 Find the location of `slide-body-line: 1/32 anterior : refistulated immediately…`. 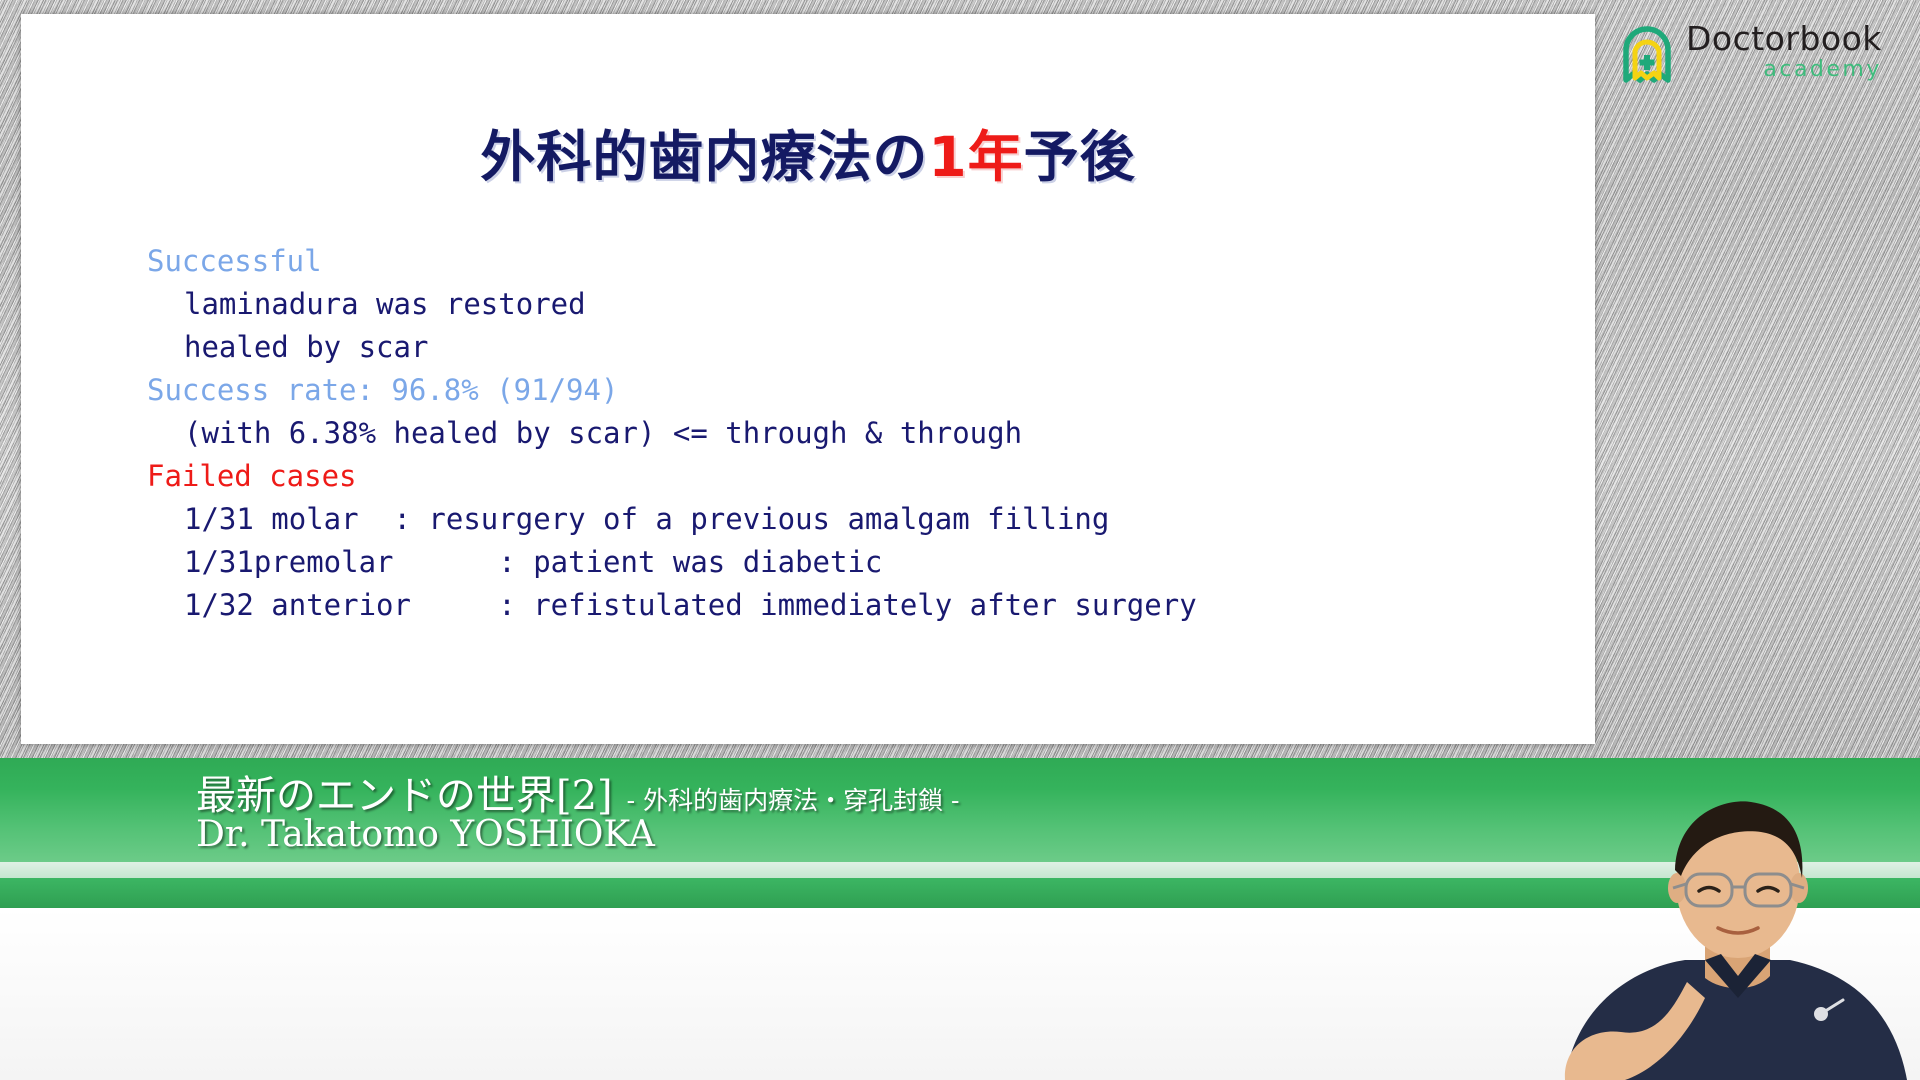

slide-body-line: 1/32 anterior : refistulated immediately… is located at coordinates (690, 605).